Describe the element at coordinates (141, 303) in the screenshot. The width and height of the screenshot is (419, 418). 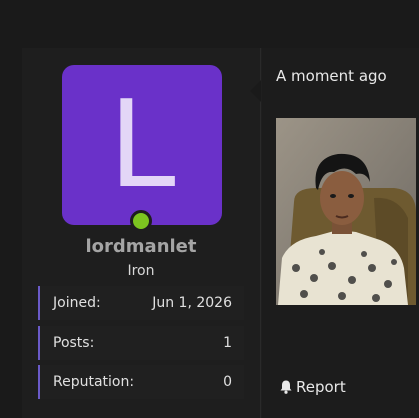
I see `stat-joined: Joined: Jun 1, 2026` at that location.